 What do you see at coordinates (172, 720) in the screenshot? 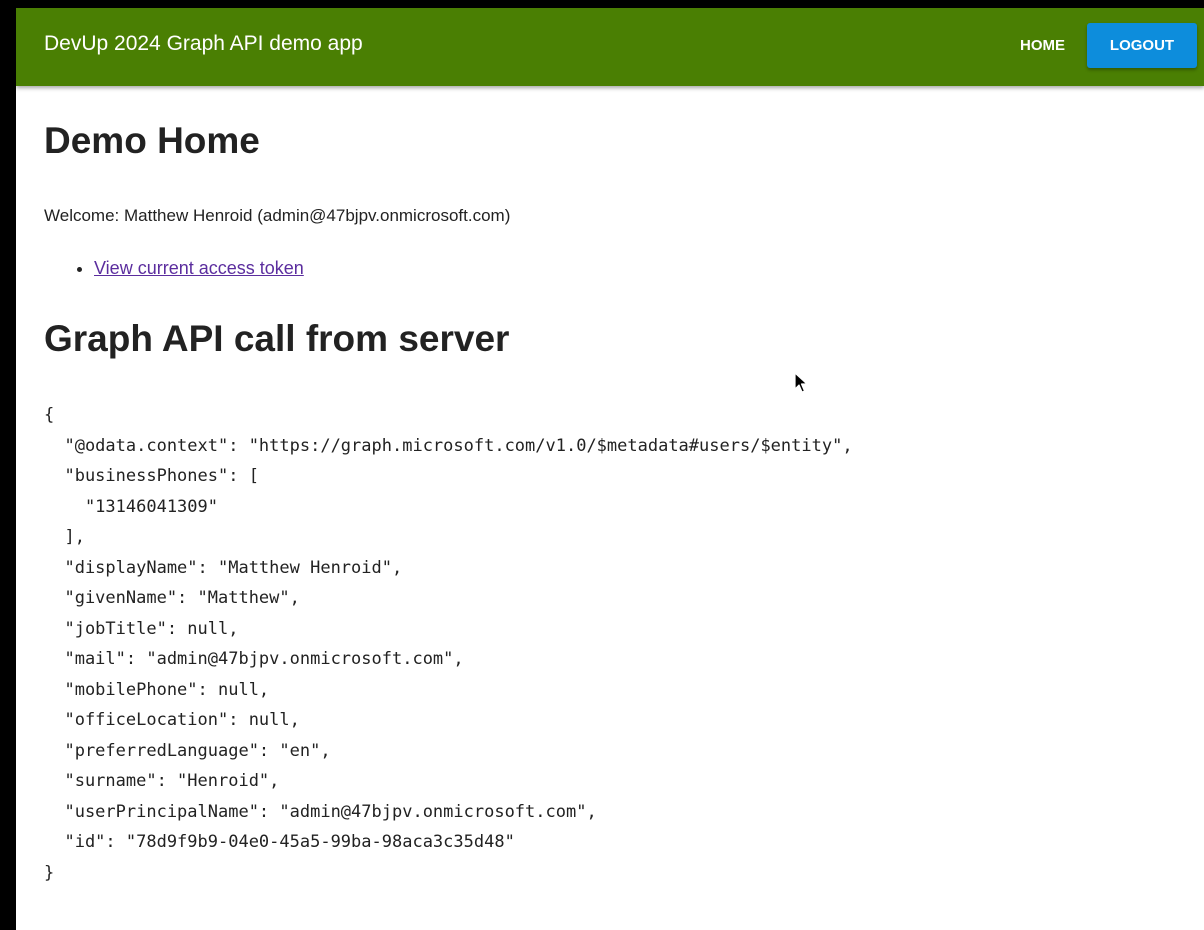
I see `json-line: "officeLocation": null,` at bounding box center [172, 720].